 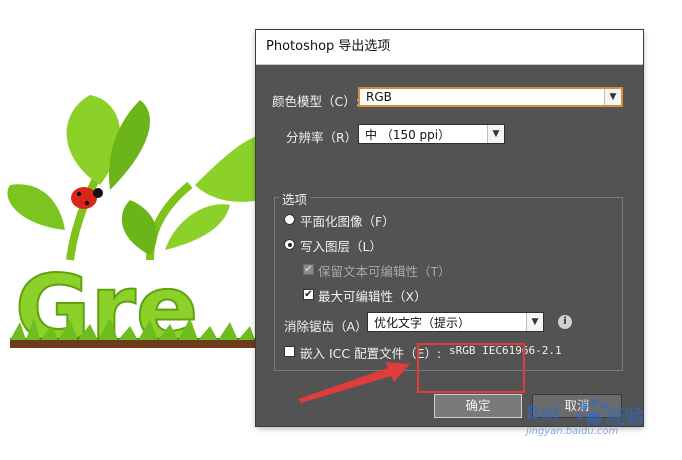 What do you see at coordinates (543, 413) in the screenshot?
I see `watermark-brand: Bai` at bounding box center [543, 413].